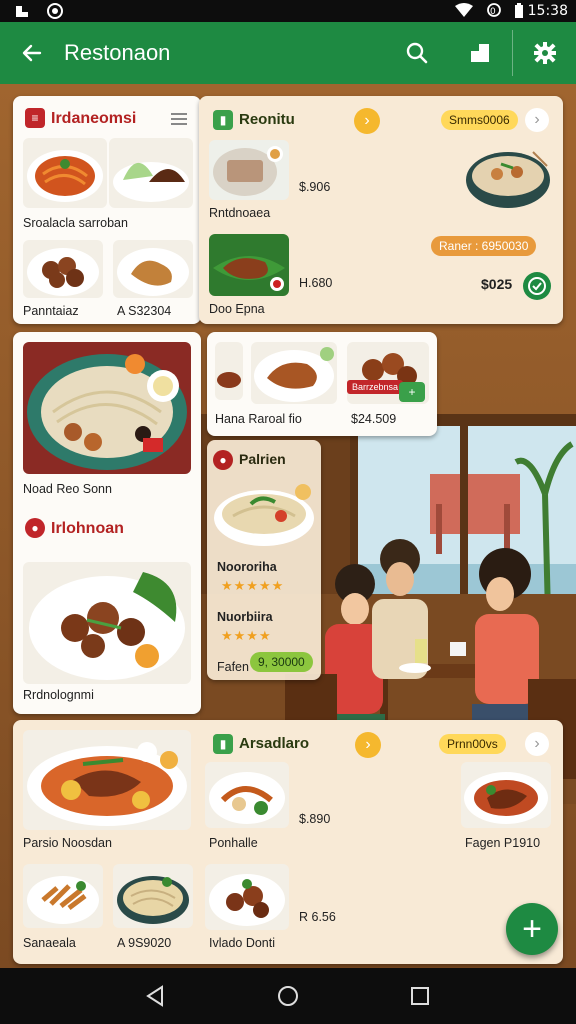 This screenshot has width=576, height=1024. I want to click on nav-recents-icon, so click(420, 996).